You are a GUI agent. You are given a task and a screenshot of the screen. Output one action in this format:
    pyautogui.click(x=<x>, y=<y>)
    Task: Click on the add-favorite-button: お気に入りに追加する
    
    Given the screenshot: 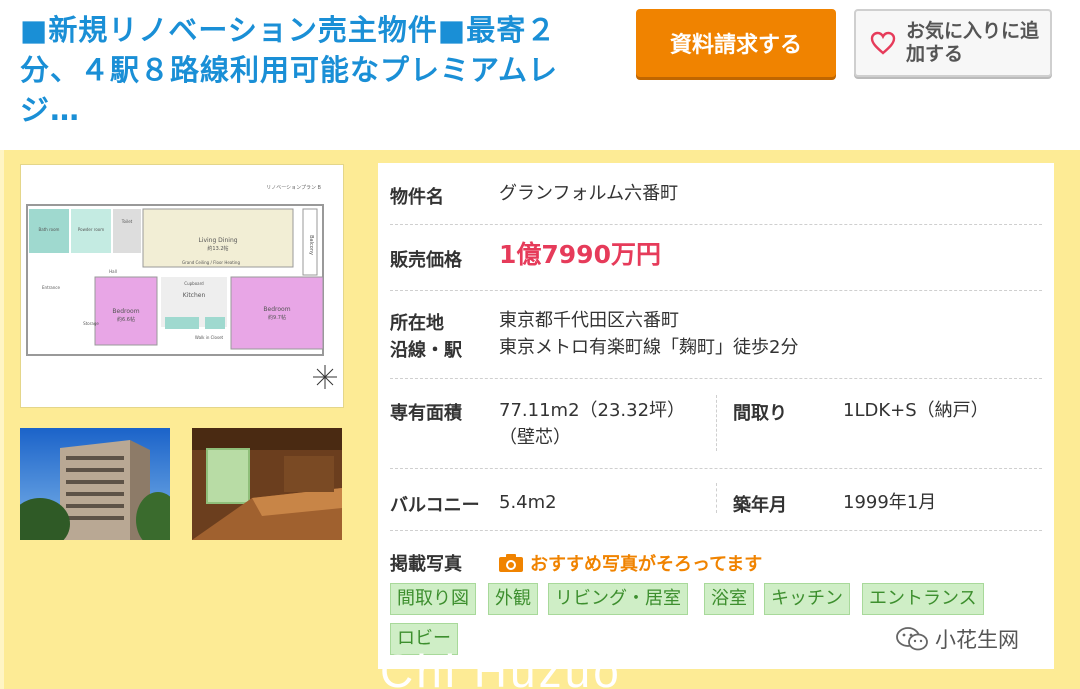 What is the action you would take?
    pyautogui.click(x=953, y=43)
    